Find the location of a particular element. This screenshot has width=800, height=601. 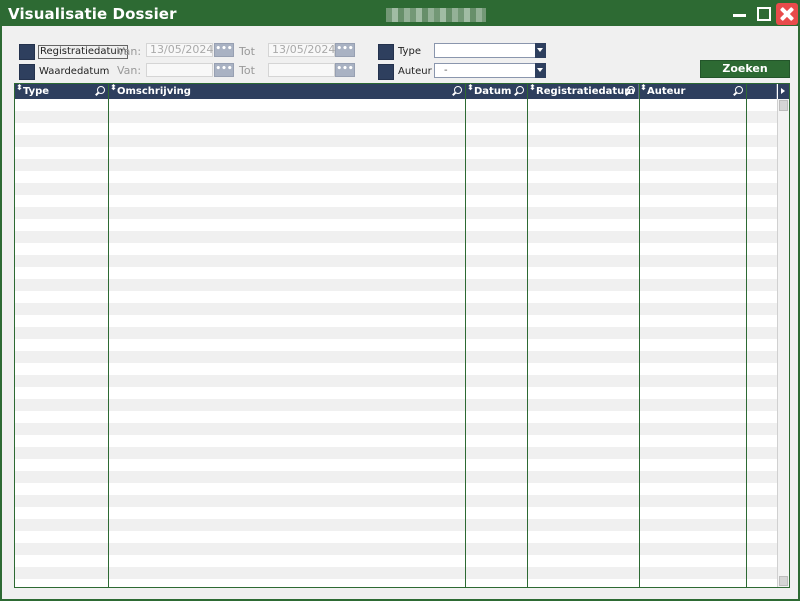

registratiedatum-van-label: Van: is located at coordinates (129, 51).